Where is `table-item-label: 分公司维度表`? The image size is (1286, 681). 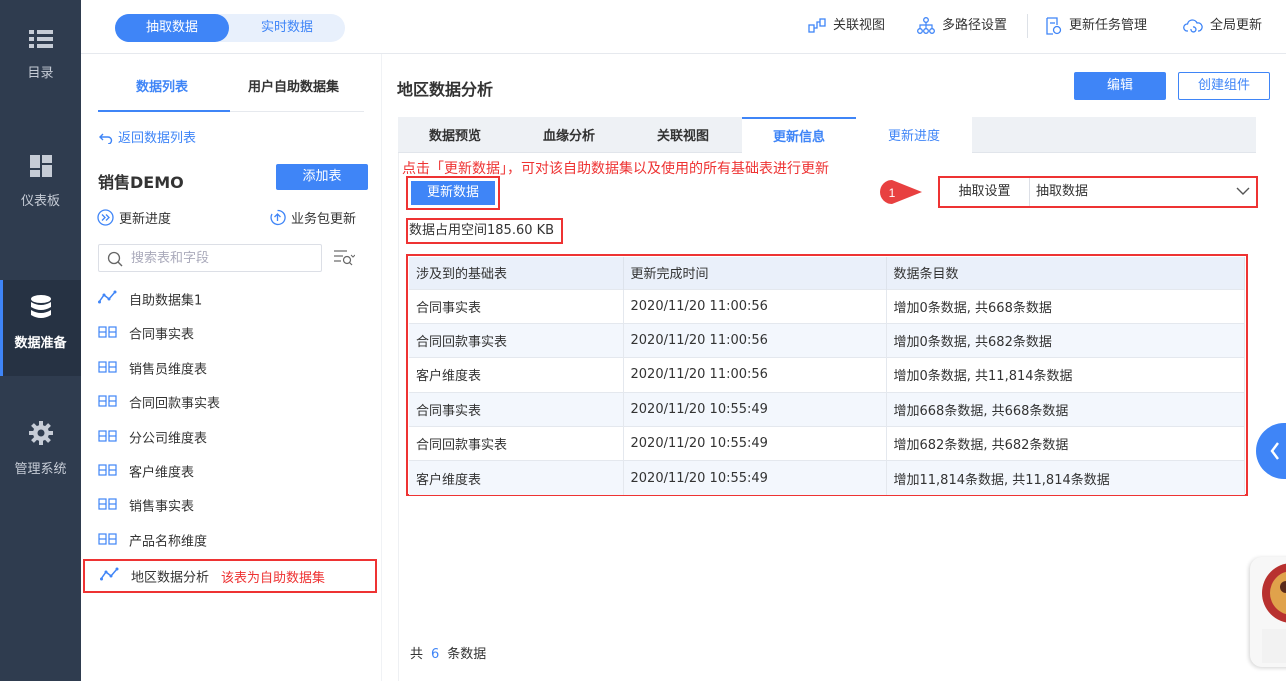 table-item-label: 分公司维度表 is located at coordinates (168, 439).